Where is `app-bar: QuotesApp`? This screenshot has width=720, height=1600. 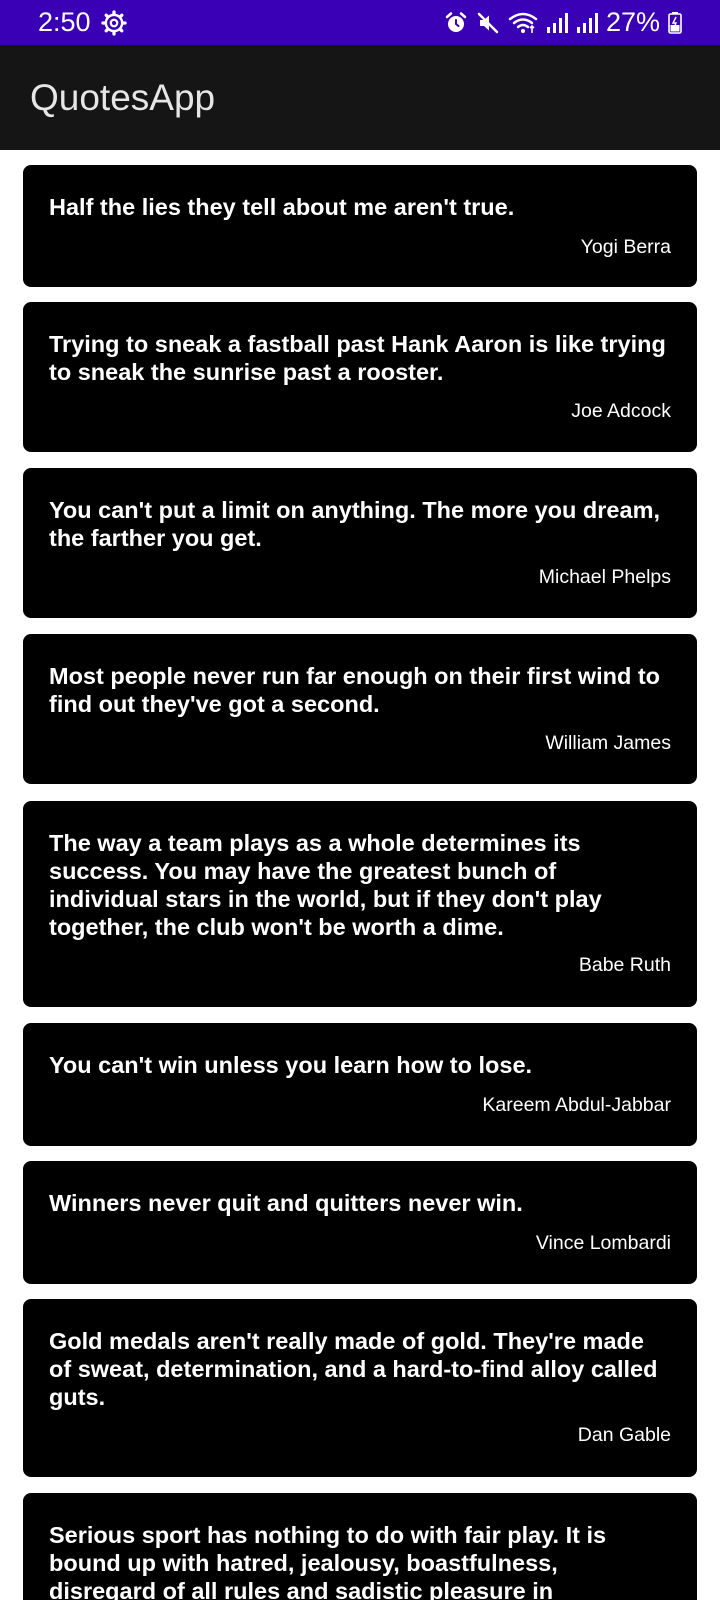 app-bar: QuotesApp is located at coordinates (360, 97).